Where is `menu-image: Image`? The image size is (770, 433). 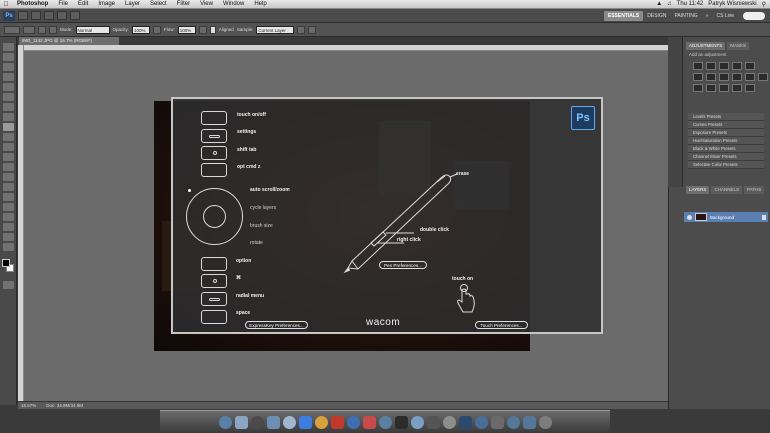
menu-image: Image is located at coordinates (106, 4).